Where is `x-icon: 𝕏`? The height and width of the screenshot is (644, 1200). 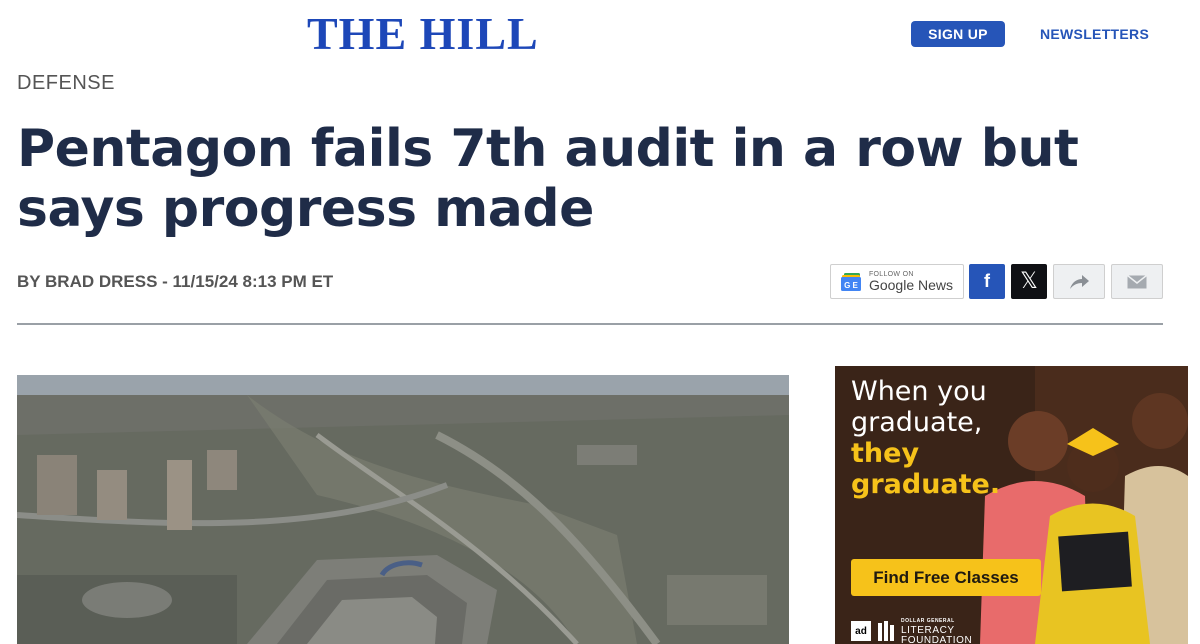 x-icon: 𝕏 is located at coordinates (1029, 281).